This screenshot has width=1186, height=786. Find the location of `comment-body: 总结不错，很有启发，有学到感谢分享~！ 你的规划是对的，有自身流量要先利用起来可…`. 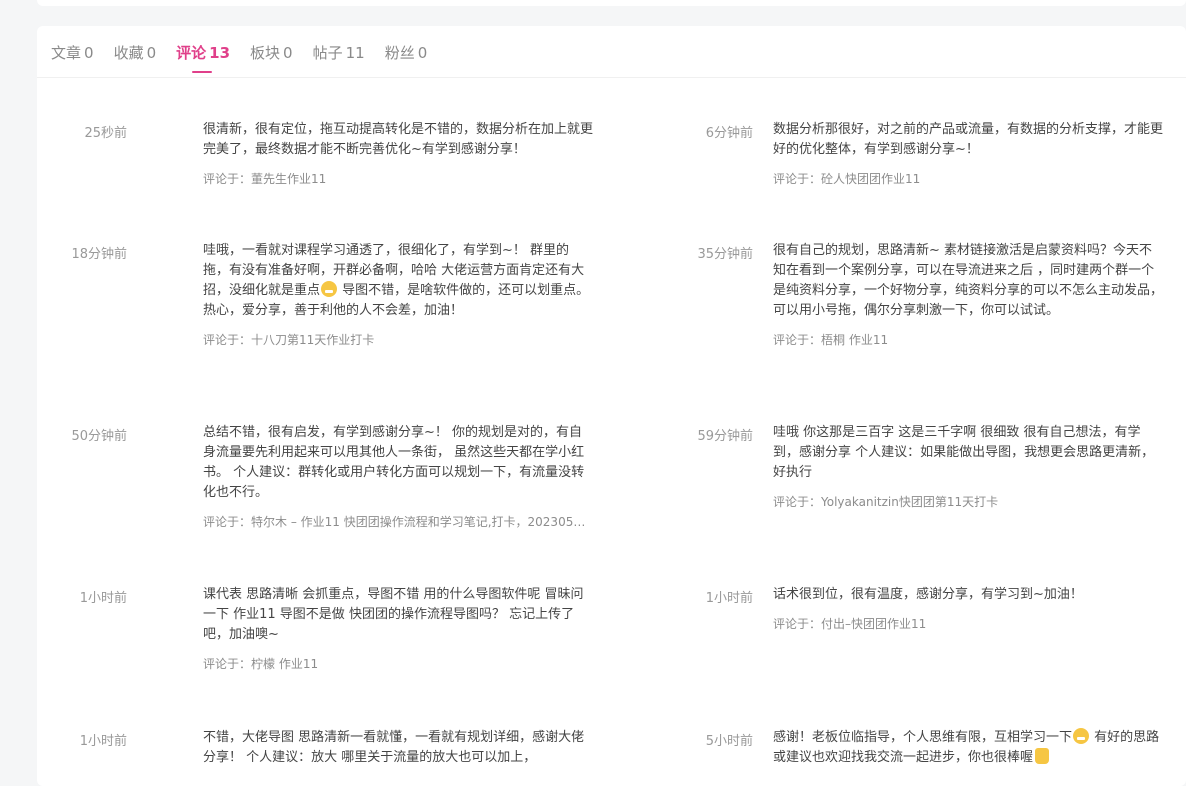

comment-body: 总结不错，很有启发，有学到感谢分享~！ 你的规划是对的，有自身流量要先利用起来可… is located at coordinates (398, 476).